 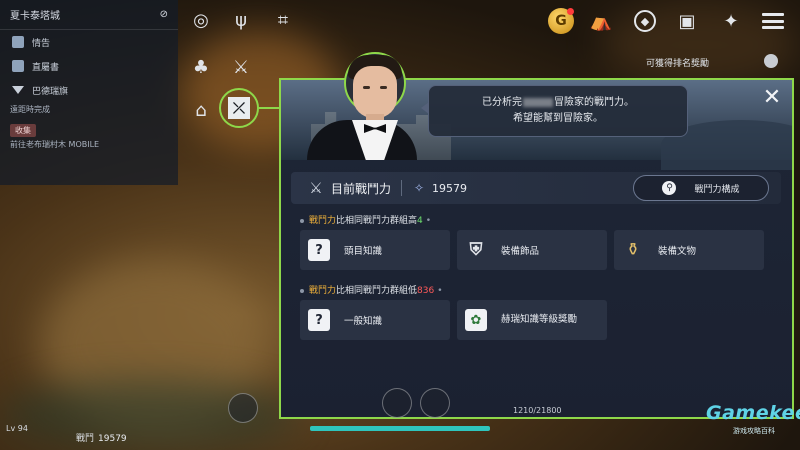 I want to click on power-composition-label: 戰鬥力構成, so click(x=717, y=189).